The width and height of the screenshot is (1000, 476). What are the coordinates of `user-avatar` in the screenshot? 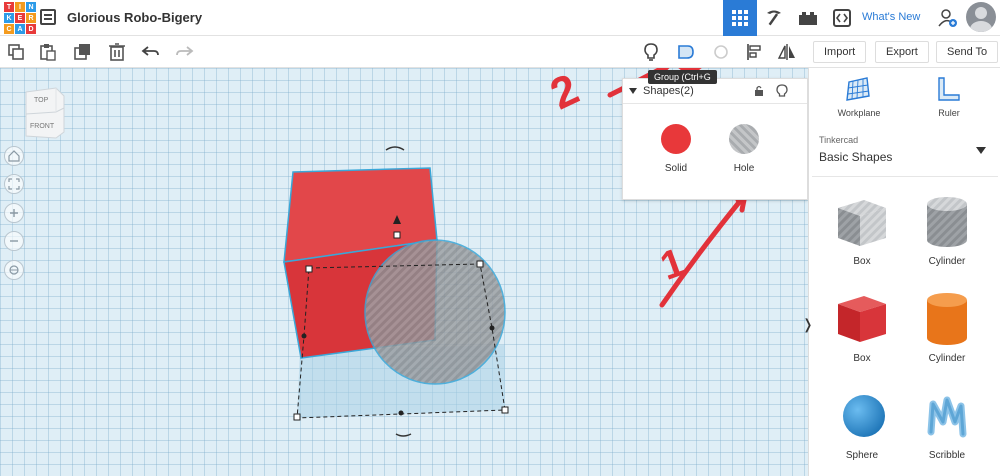 It's located at (981, 17).